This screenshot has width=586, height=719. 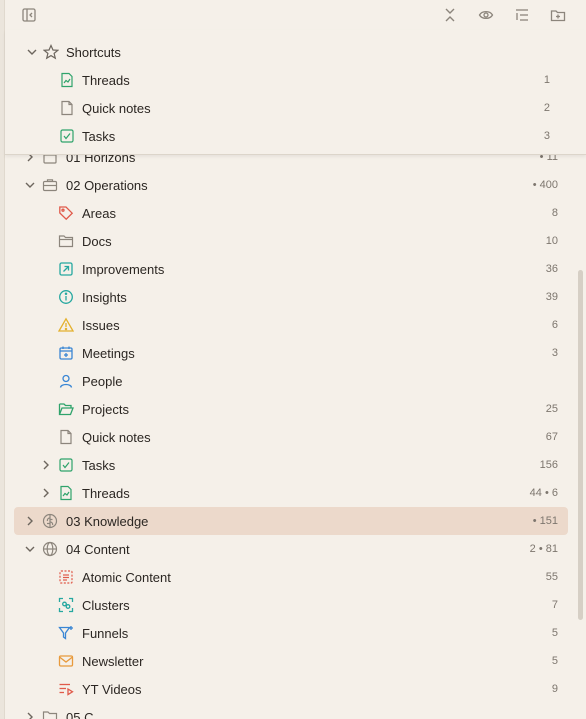 I want to click on folder-docs: Docs 10, so click(x=291, y=241).